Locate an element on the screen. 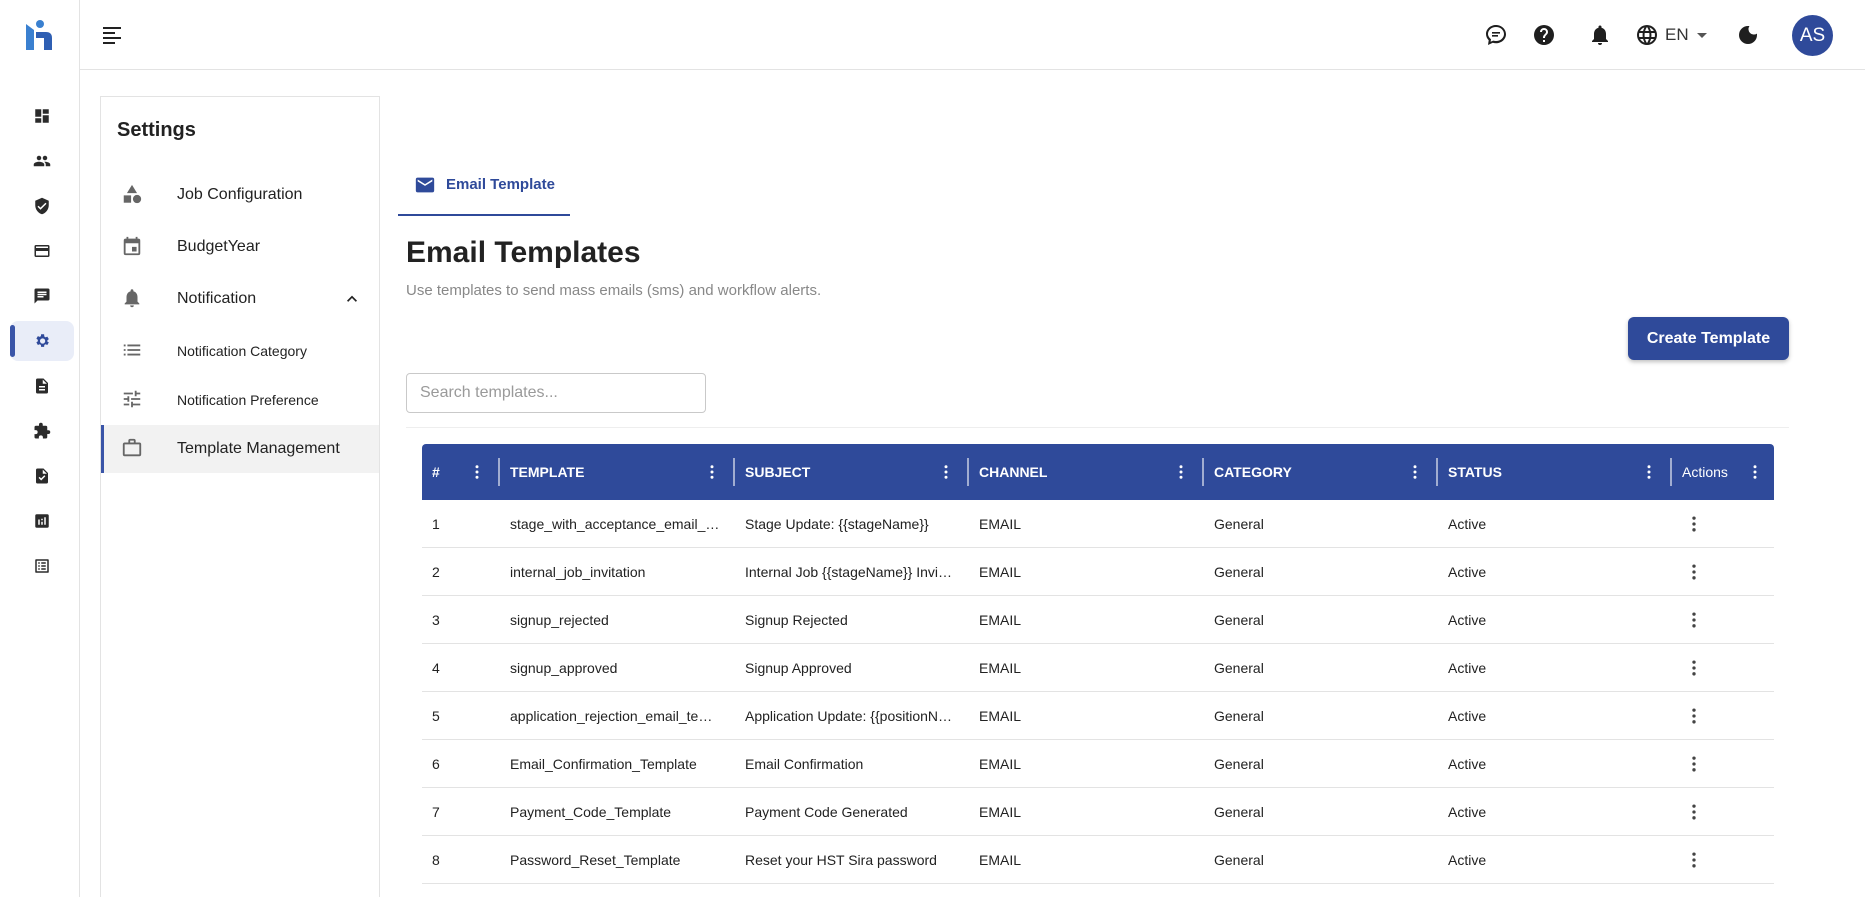 The width and height of the screenshot is (1865, 897). rail-shield-check-icon is located at coordinates (42, 206).